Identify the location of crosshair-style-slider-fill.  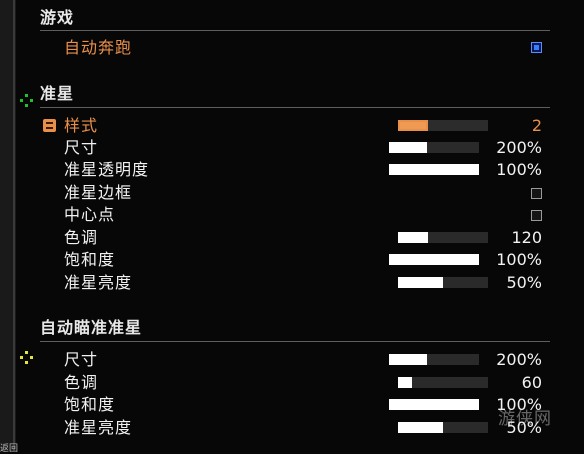
(413, 125).